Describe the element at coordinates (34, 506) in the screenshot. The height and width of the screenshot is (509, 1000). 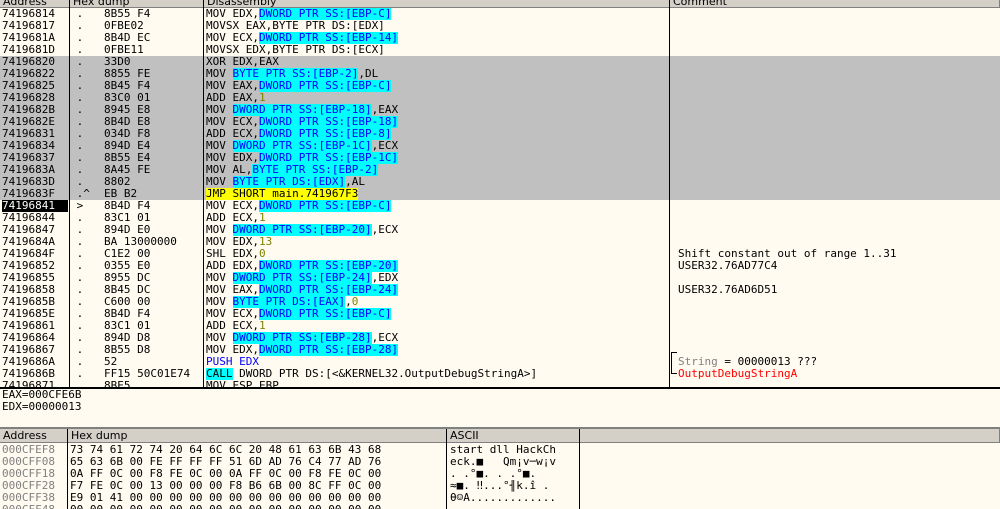
I see `dump-address: 000CFF48` at that location.